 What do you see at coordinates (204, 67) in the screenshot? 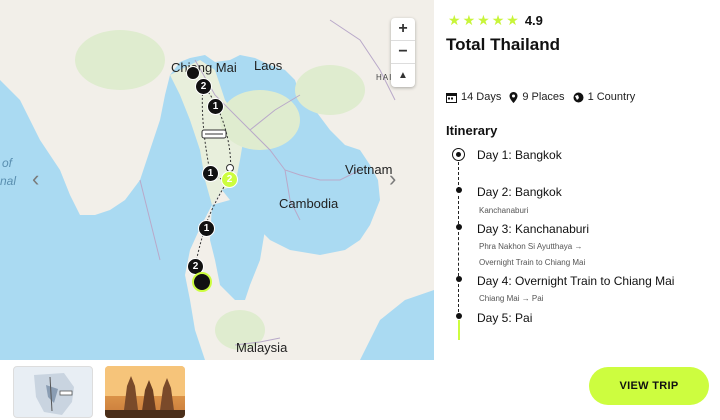
I see `map-label-chiang-mai: Chiang Mai` at bounding box center [204, 67].